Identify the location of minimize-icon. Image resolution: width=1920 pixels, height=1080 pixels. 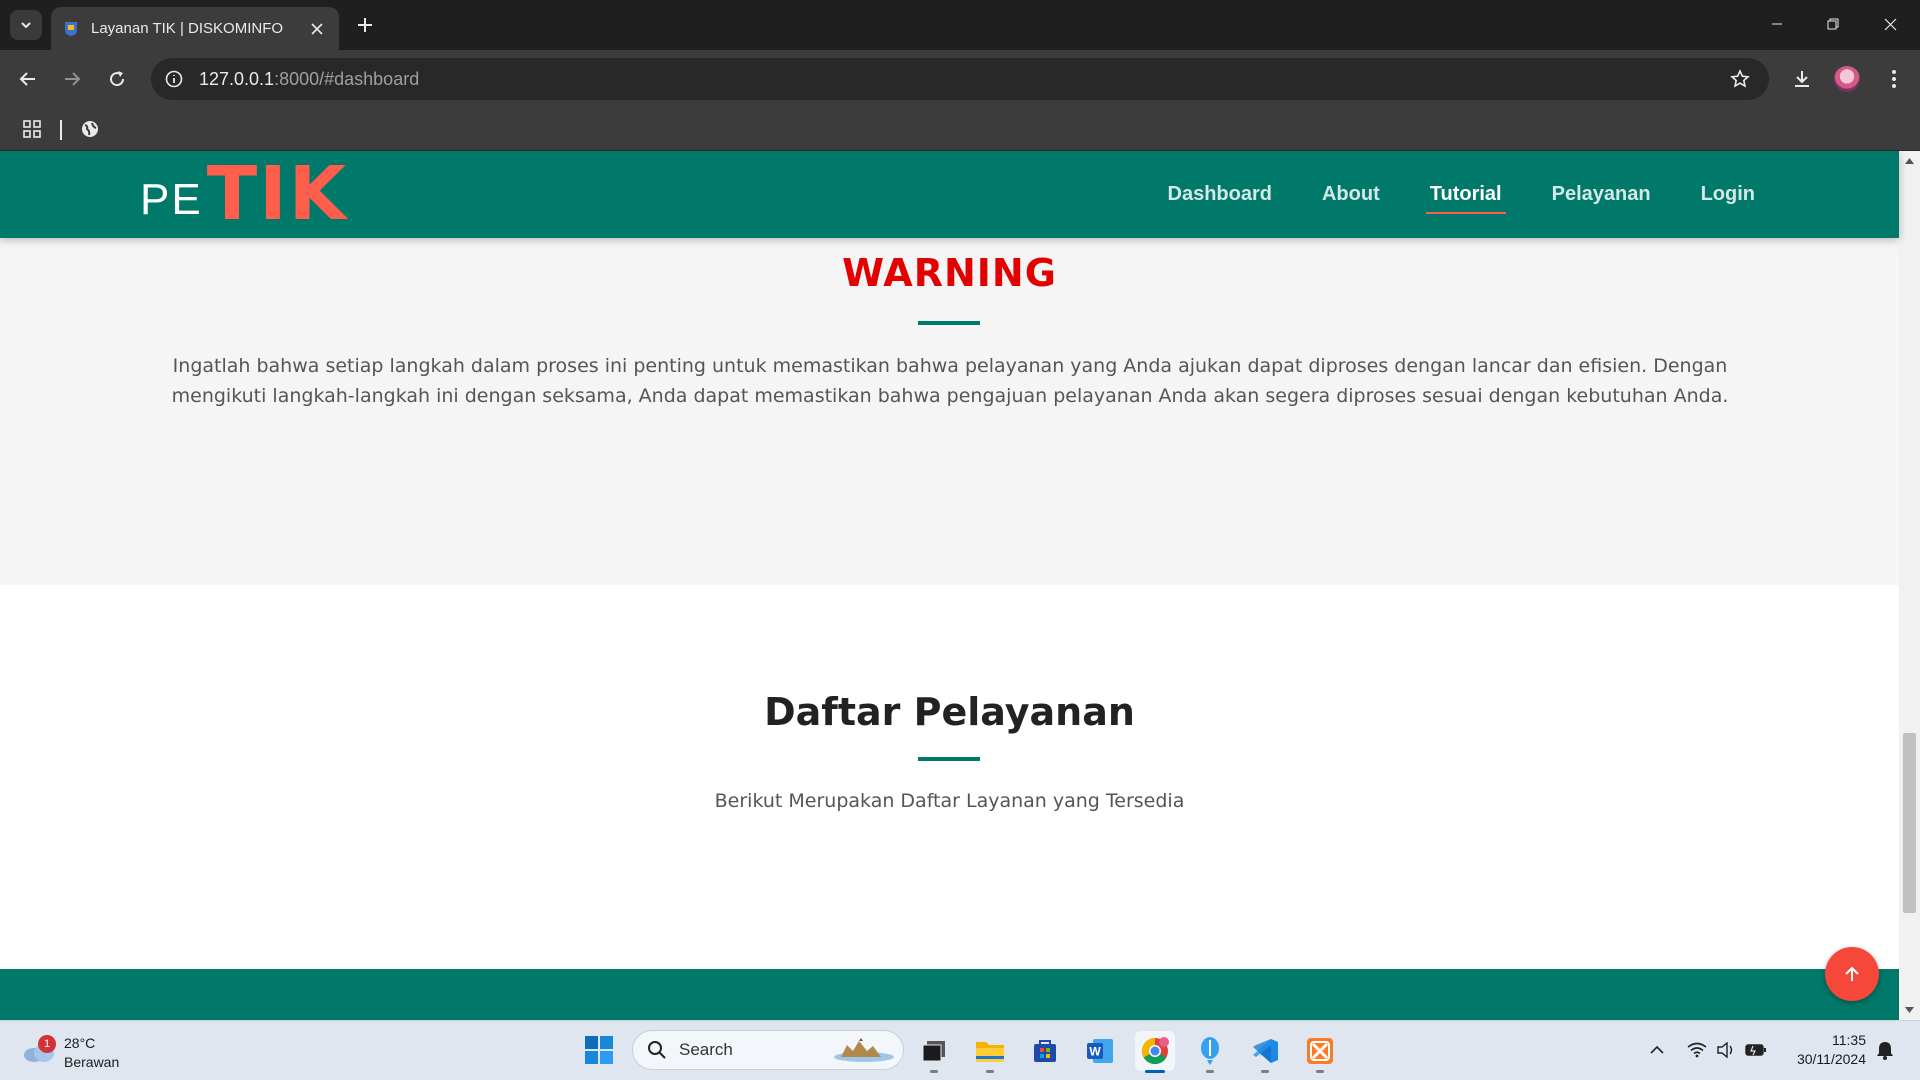
(1777, 24).